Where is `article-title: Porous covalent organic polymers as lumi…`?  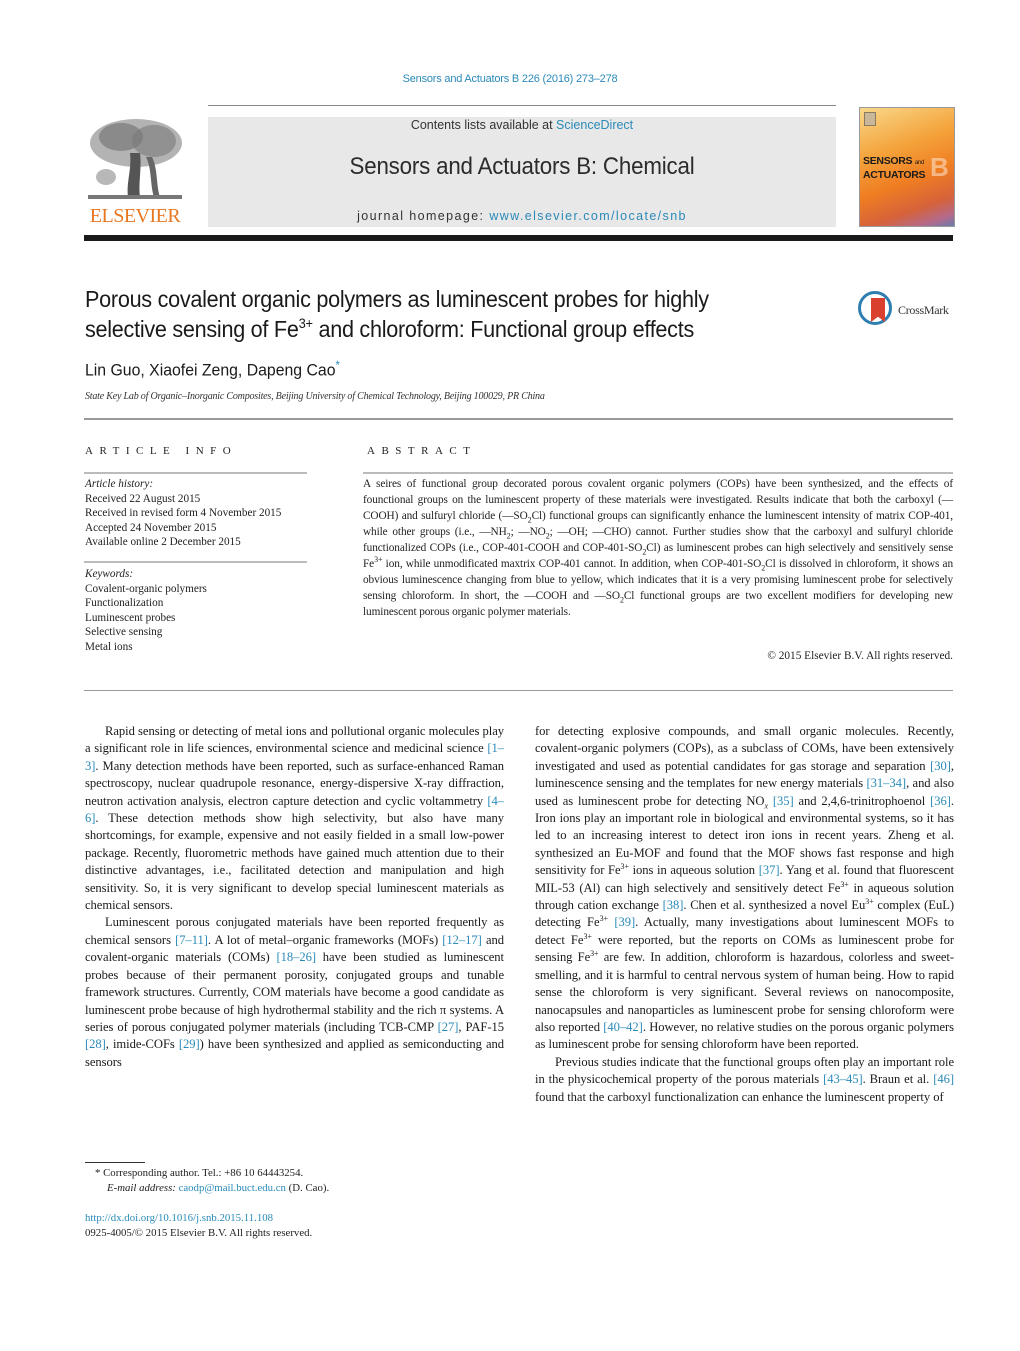 article-title: Porous covalent organic polymers as lumi… is located at coordinates (425, 314).